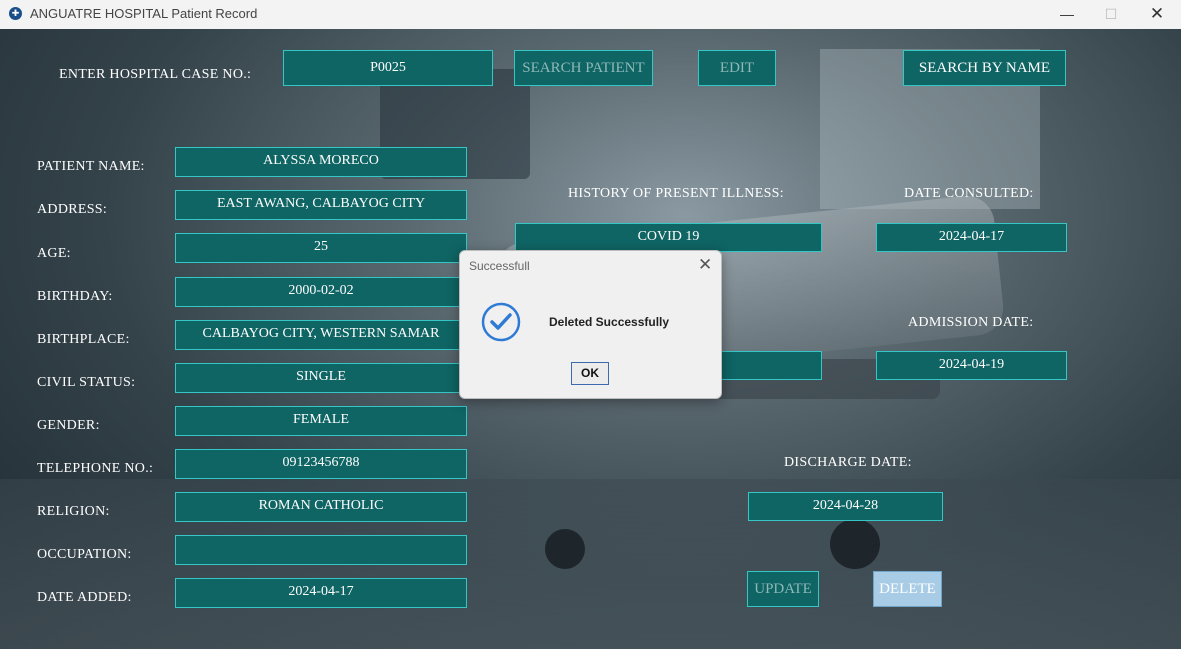 This screenshot has width=1181, height=649. What do you see at coordinates (971, 237) in the screenshot?
I see `date-consulted-field: 2024-04-17` at bounding box center [971, 237].